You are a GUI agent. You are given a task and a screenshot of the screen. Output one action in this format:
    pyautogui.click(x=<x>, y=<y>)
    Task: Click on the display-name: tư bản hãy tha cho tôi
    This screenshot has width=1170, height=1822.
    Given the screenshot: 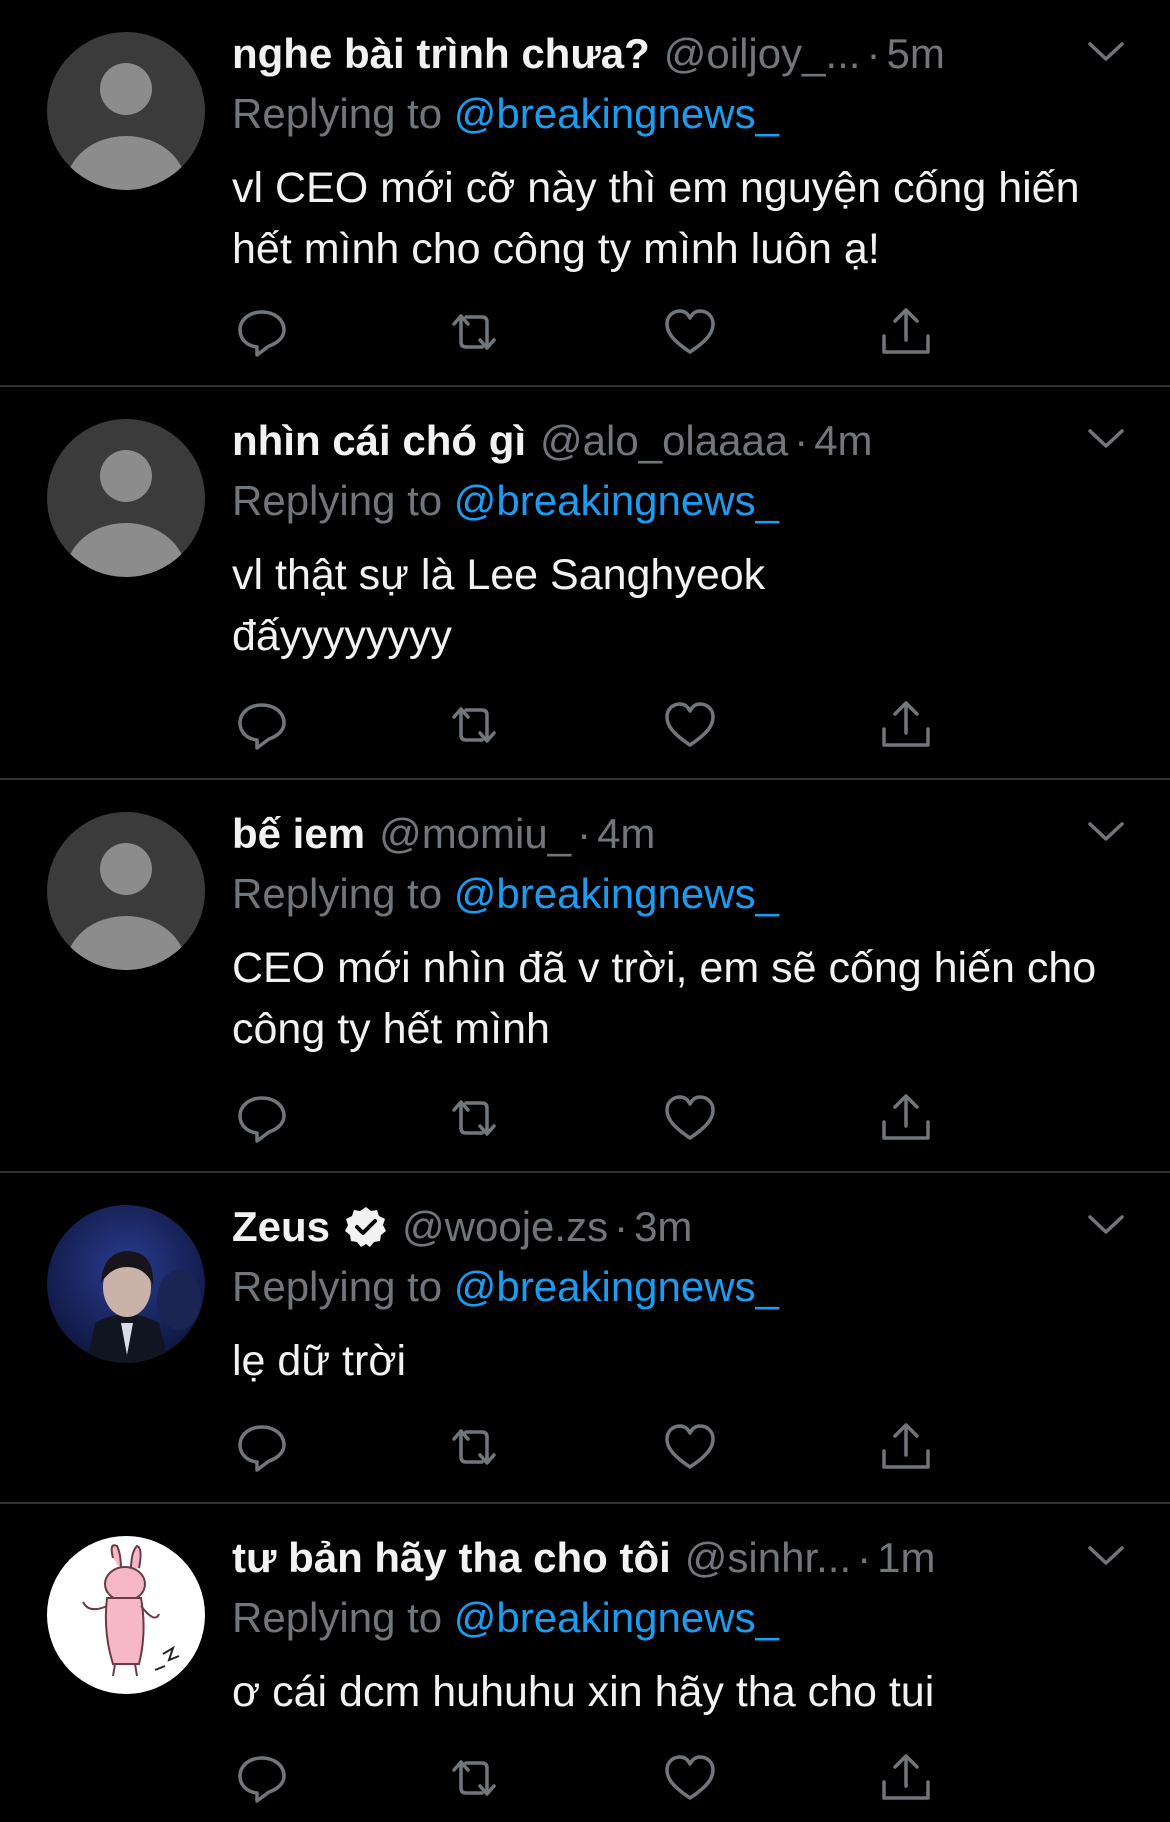 What is the action you would take?
    pyautogui.click(x=451, y=1558)
    